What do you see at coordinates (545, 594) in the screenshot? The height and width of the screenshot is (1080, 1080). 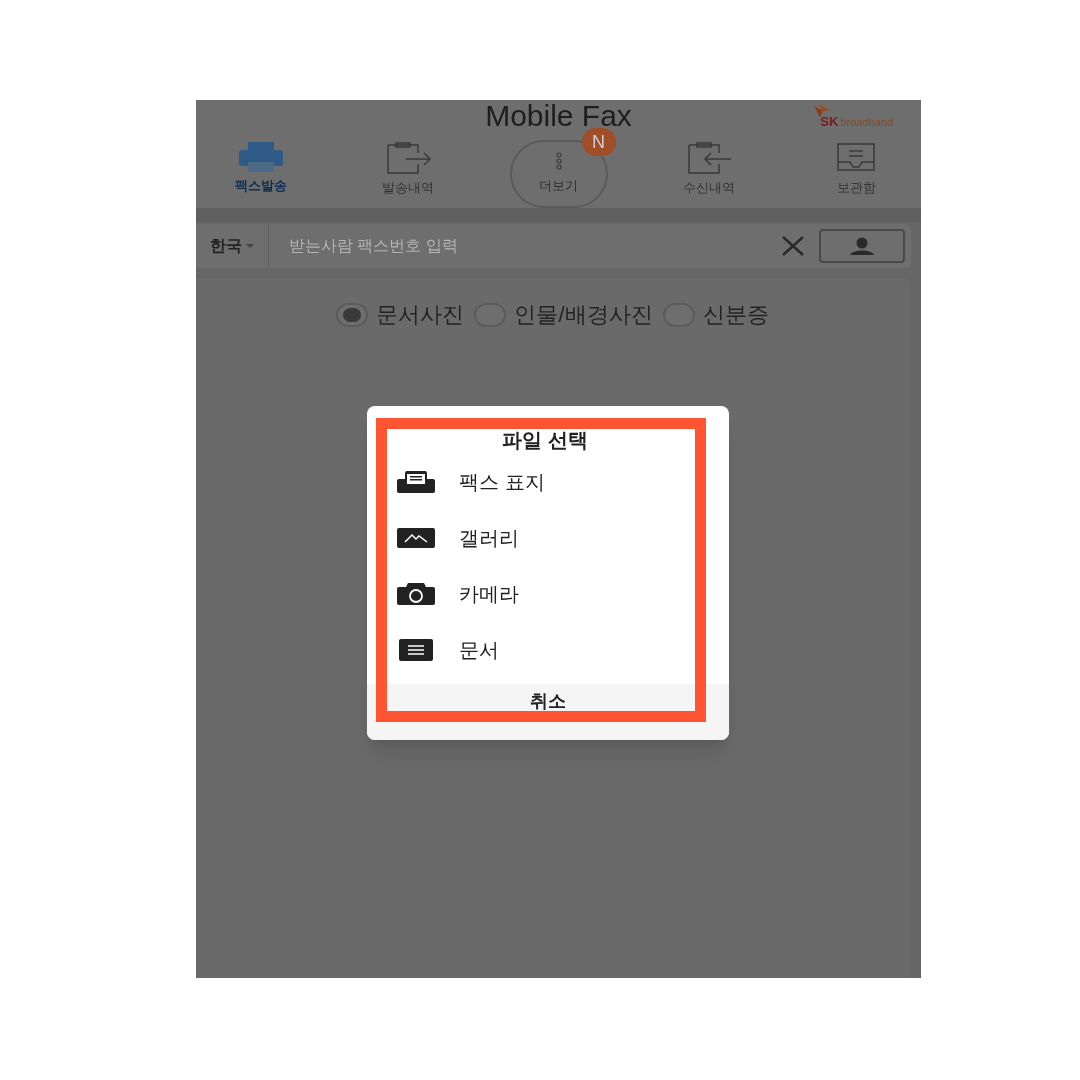 I see `file-option: 카메라` at bounding box center [545, 594].